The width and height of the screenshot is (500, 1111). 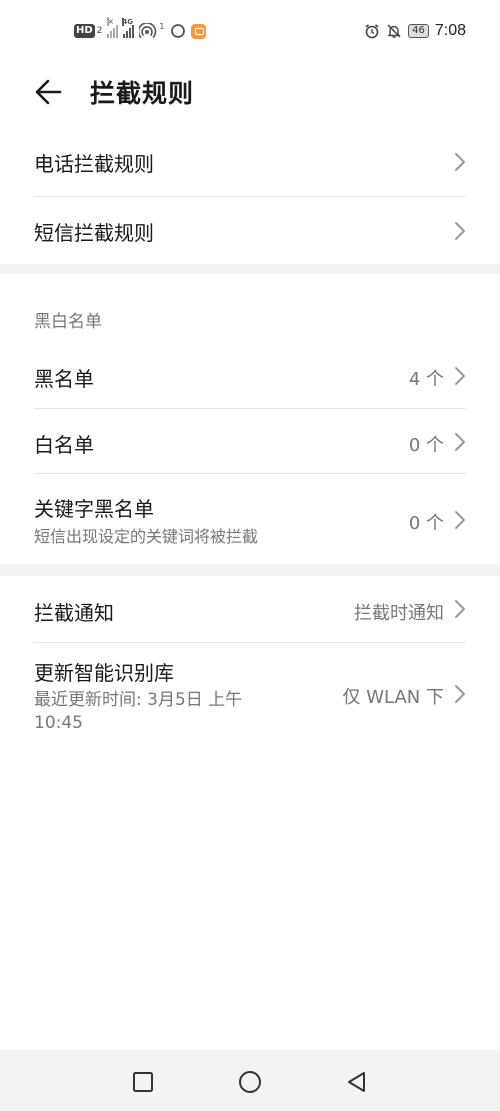 I want to click on nav-circle-icon, so click(x=250, y=1082).